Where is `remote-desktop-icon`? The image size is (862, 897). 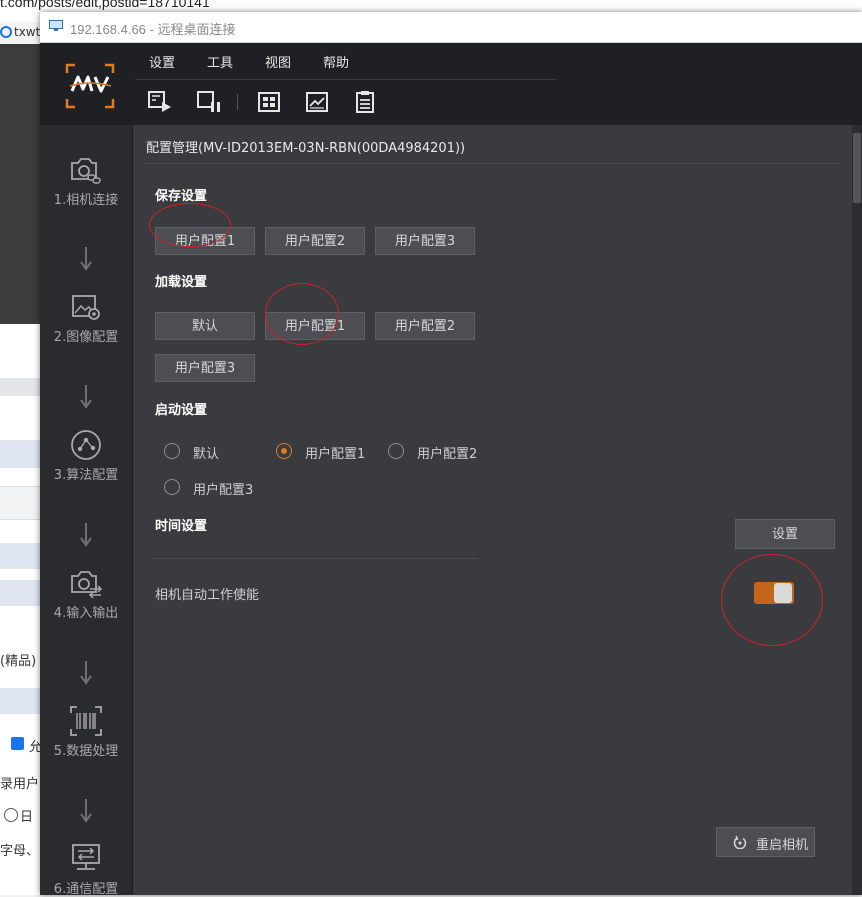 remote-desktop-icon is located at coordinates (56, 25).